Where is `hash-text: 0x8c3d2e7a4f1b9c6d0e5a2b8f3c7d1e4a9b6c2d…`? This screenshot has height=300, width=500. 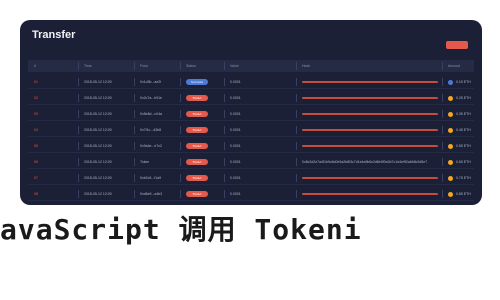
hash-text: 0x8c3d2e7a4f1b9c6d0e5a2b8f3c7d1e4a9b6c2d… is located at coordinates (370, 162).